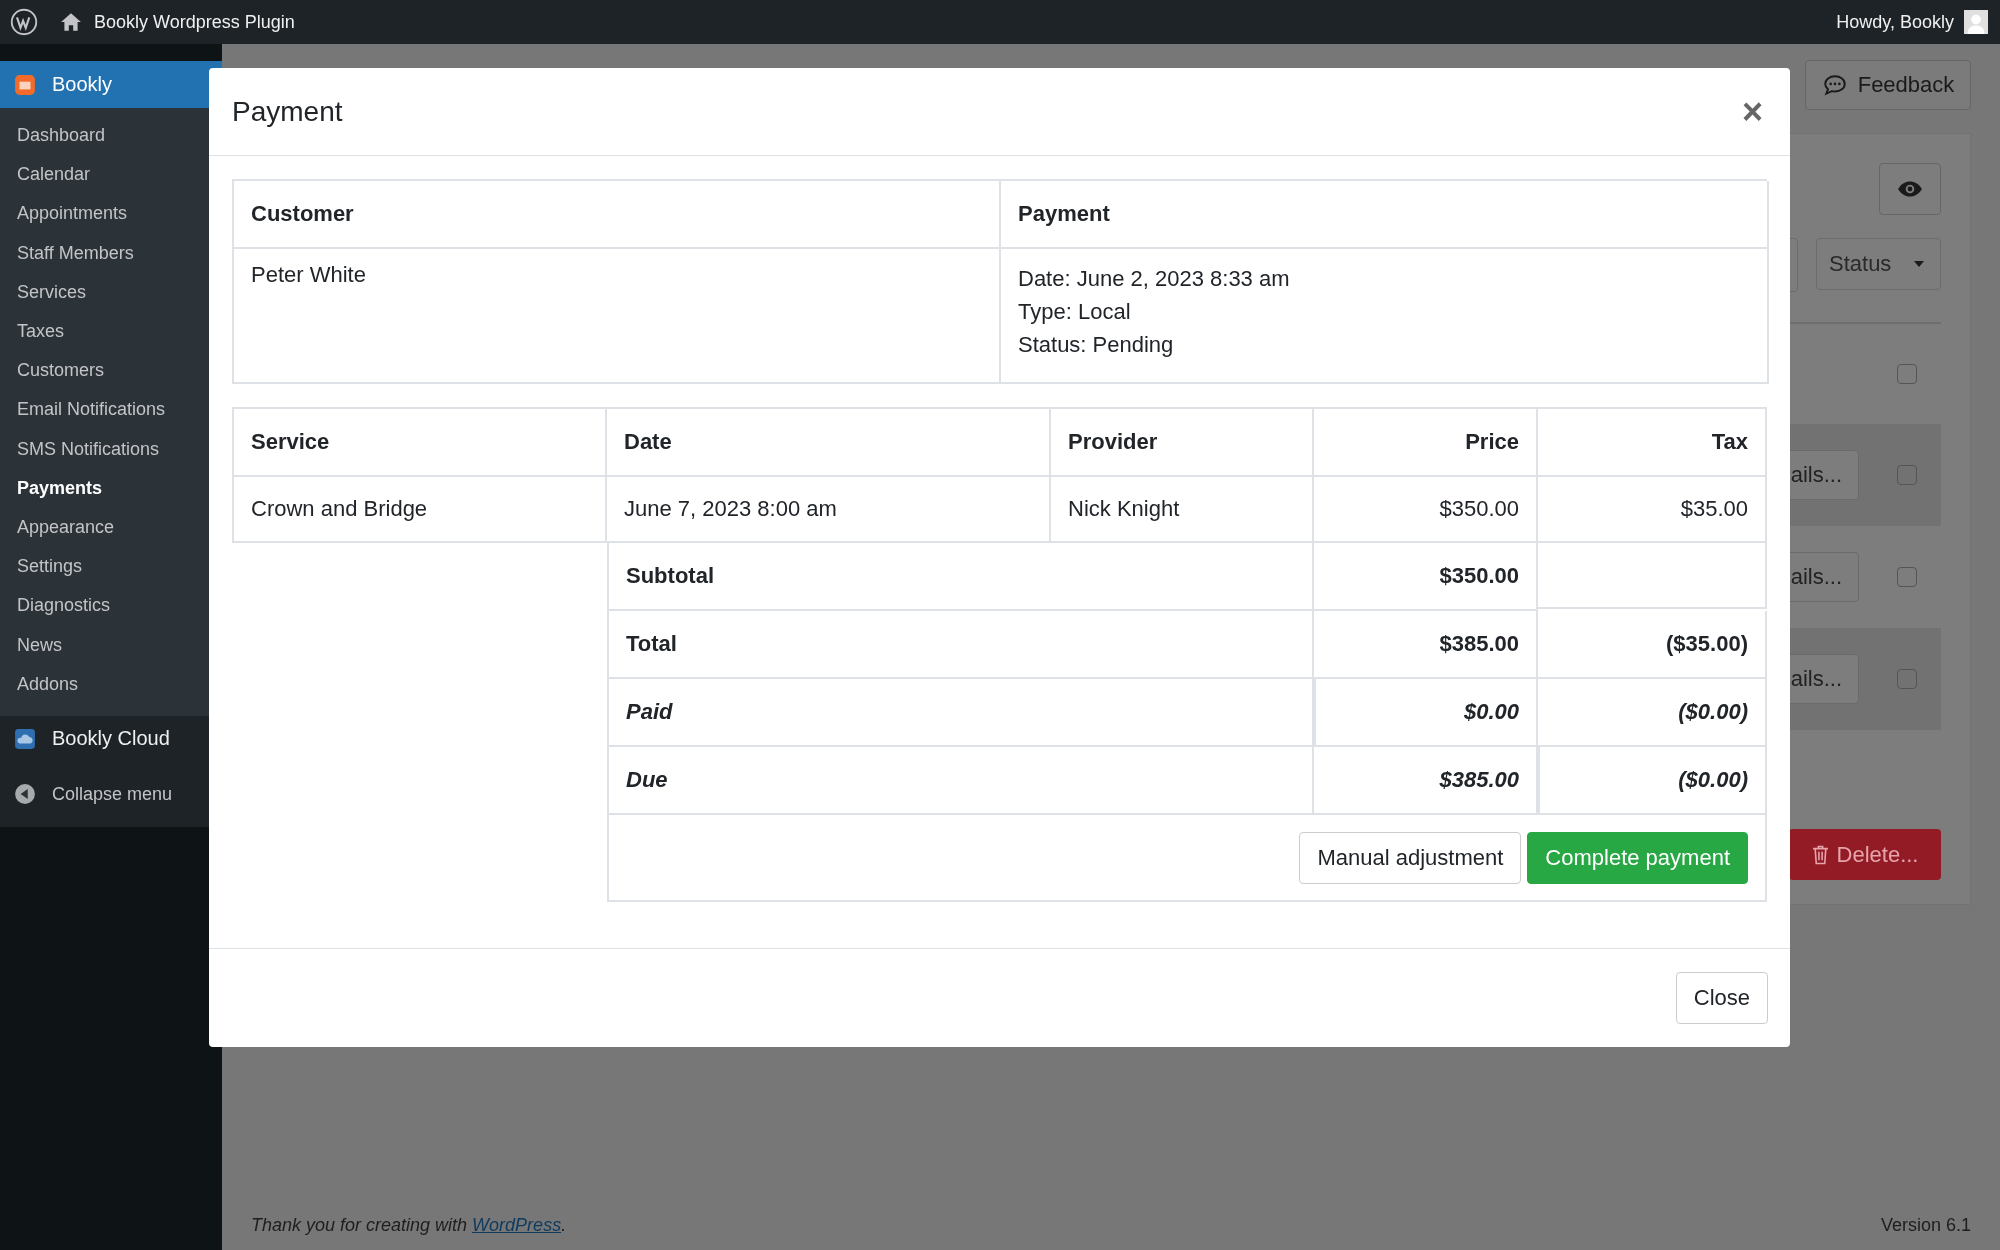  I want to click on table-cell: Total, so click(960, 645).